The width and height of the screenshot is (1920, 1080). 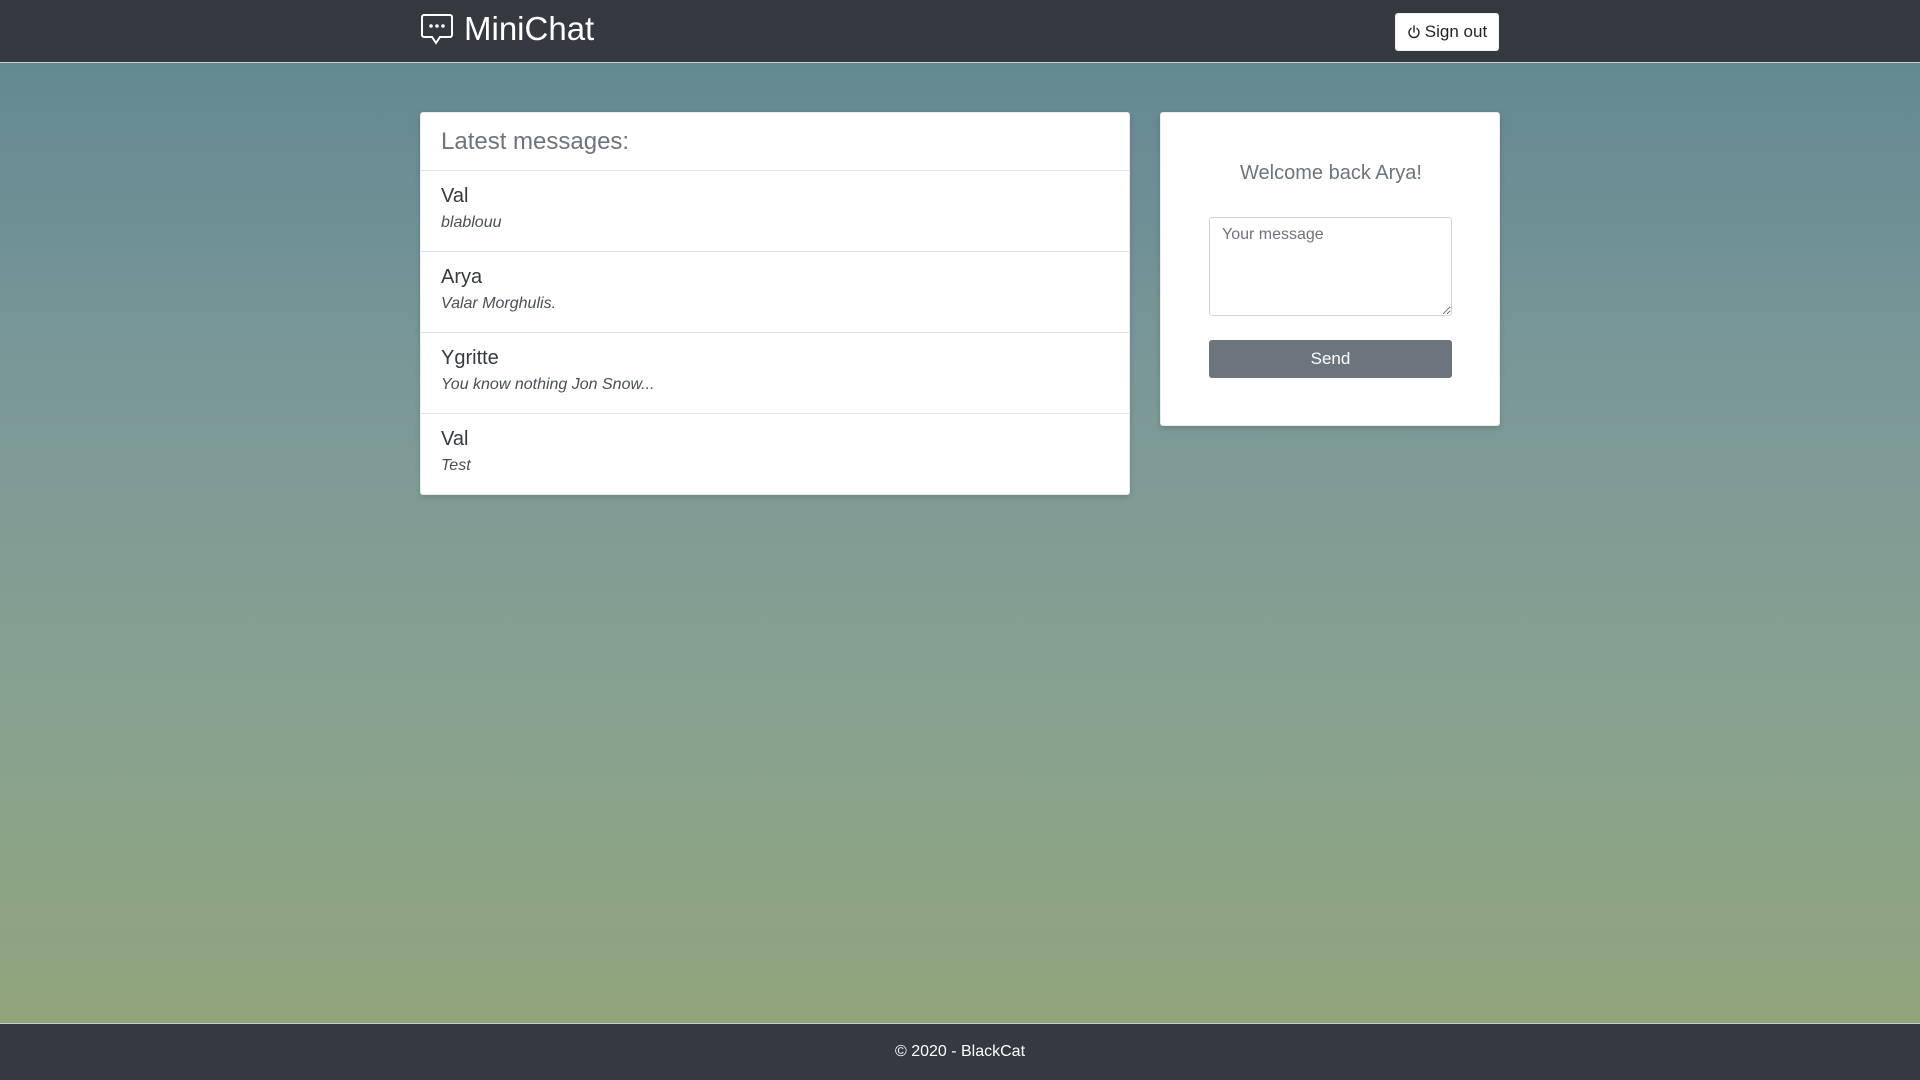 I want to click on footer: © 2020 - BlackCat, so click(x=960, y=1051).